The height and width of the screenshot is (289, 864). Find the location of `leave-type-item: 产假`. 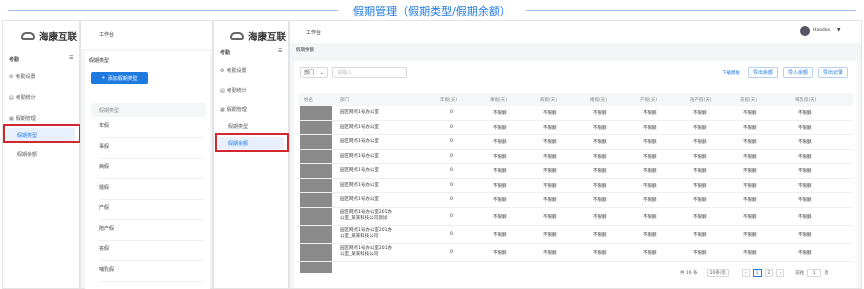

leave-type-item: 产假 is located at coordinates (151, 212).